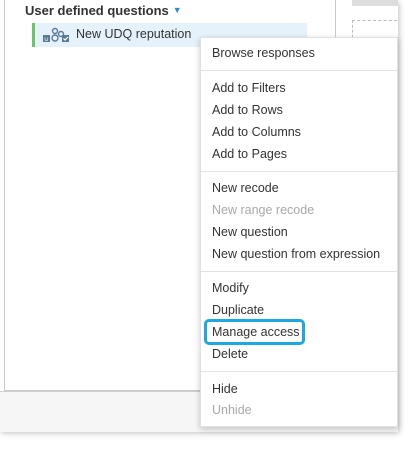  Describe the element at coordinates (177, 10) in the screenshot. I see `chevron-down-icon: ▼` at that location.